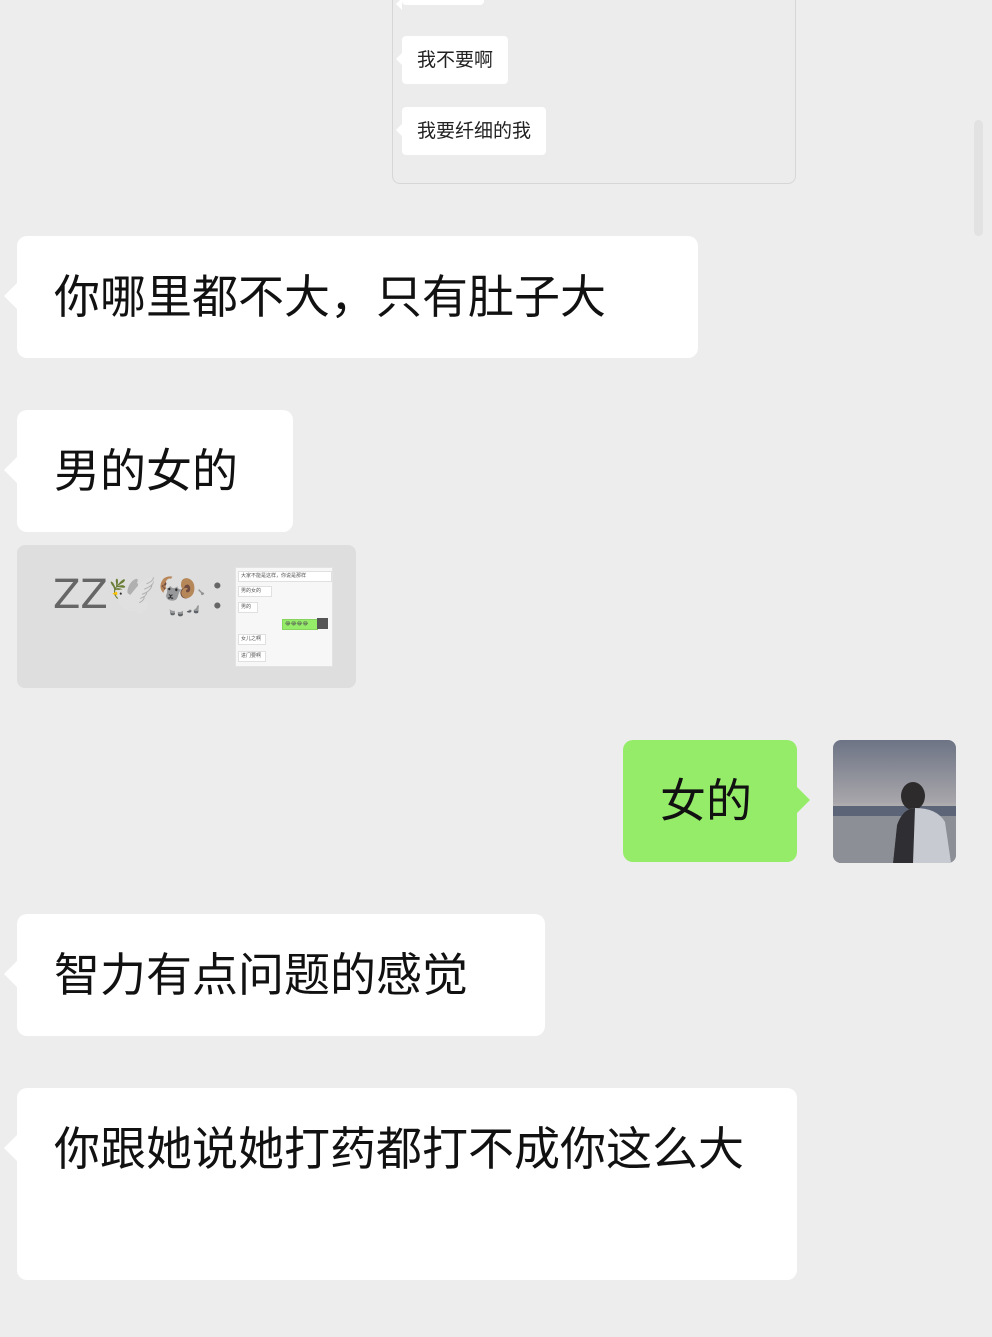  What do you see at coordinates (400, 1184) in the screenshot?
I see `incoming-message-bubble: 你跟她说她打药都打不成你这么大` at bounding box center [400, 1184].